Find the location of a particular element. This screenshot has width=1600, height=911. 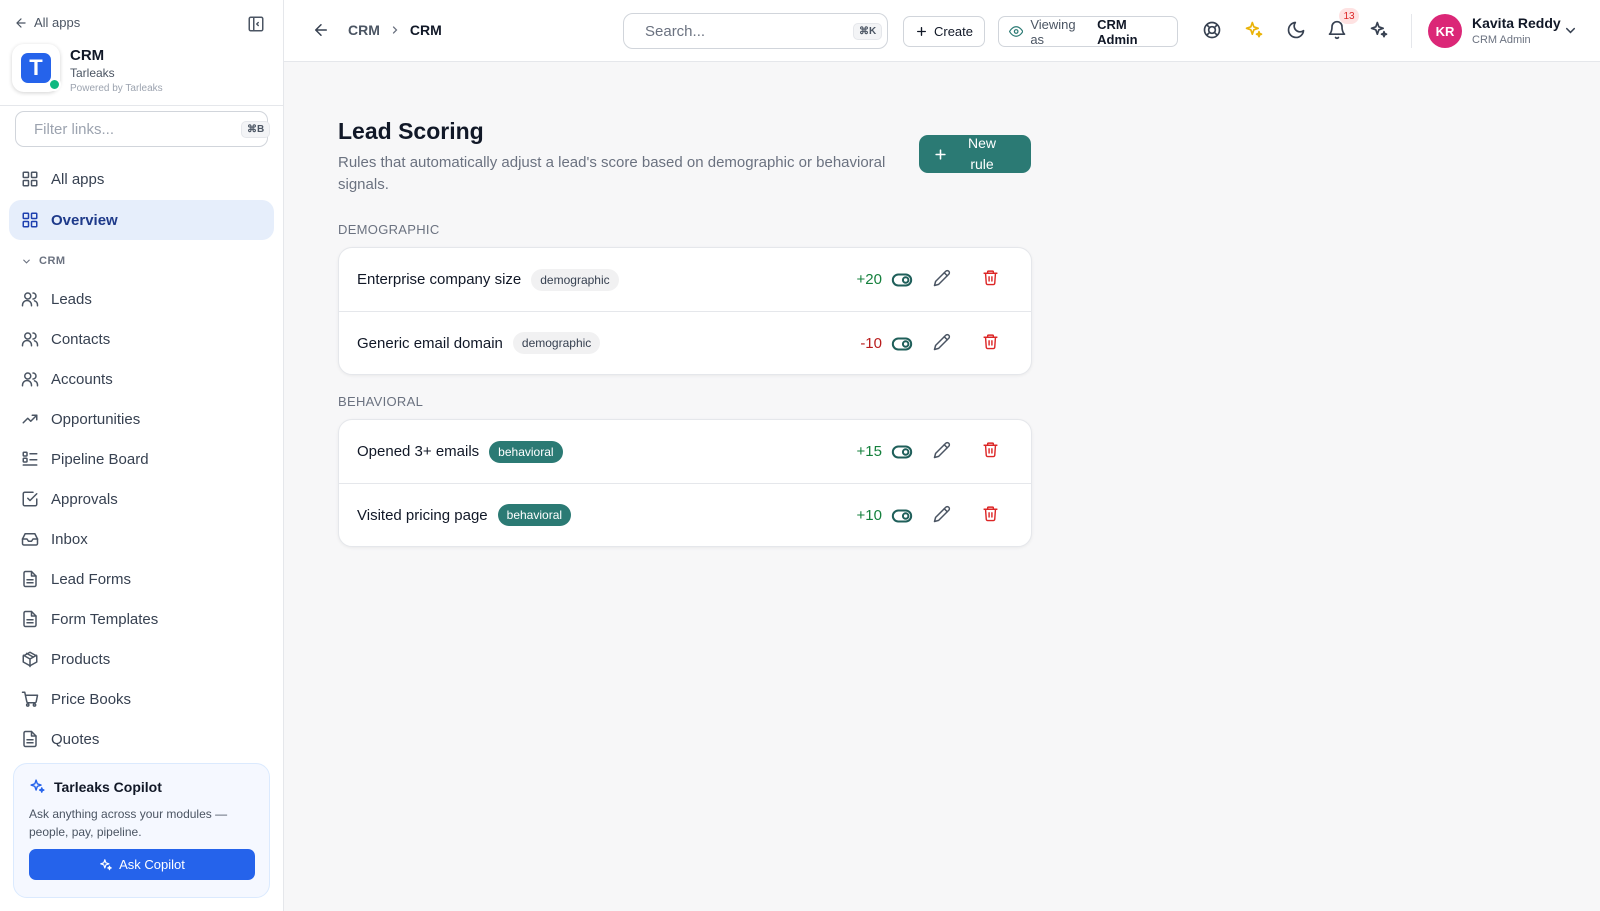

ask-copilot-button: Ask Copilot is located at coordinates (142, 864).